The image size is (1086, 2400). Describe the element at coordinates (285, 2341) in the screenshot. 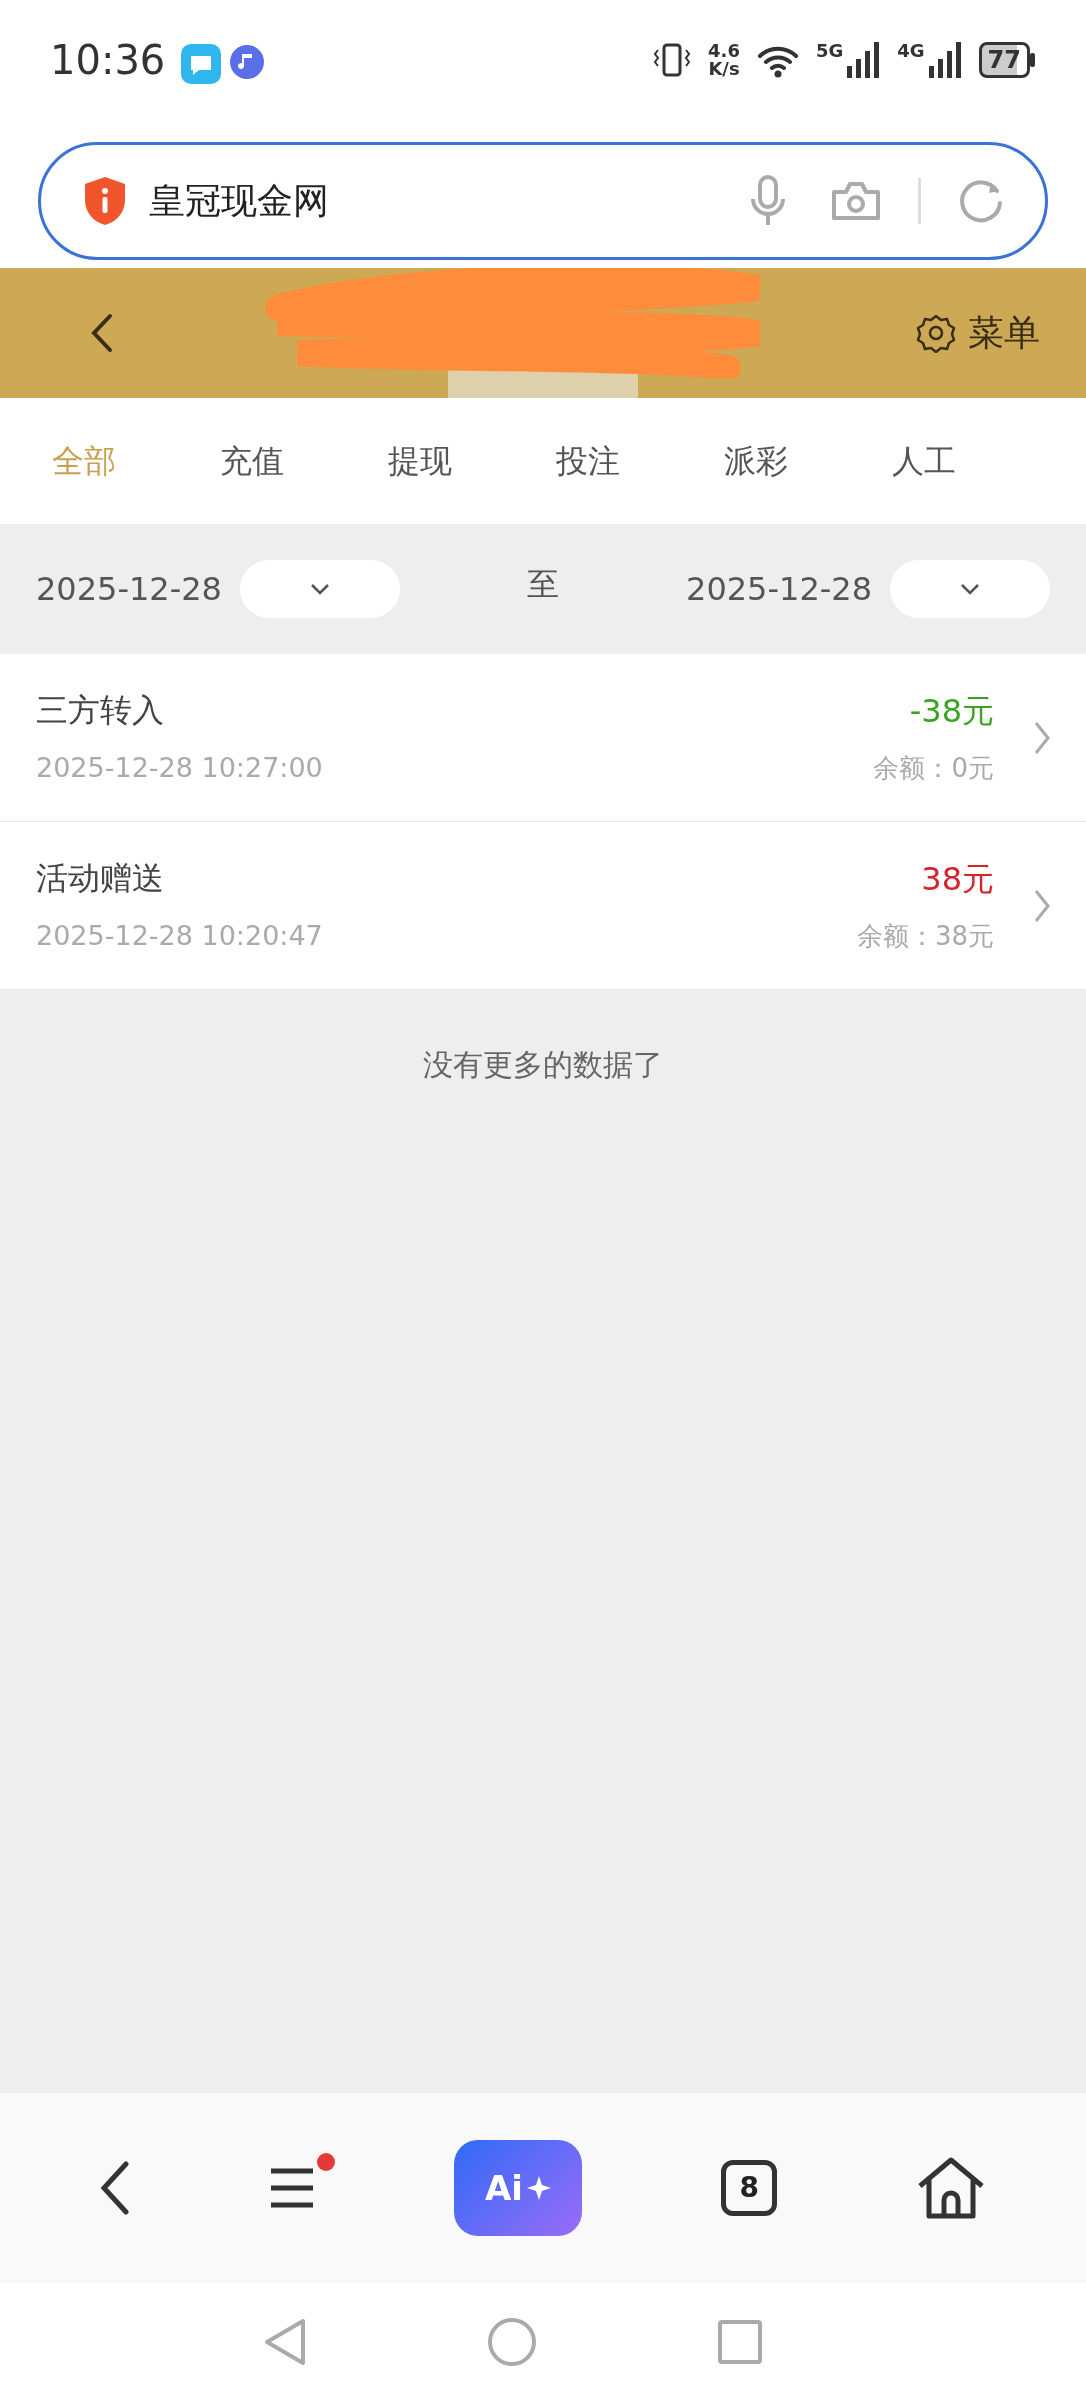

I see `back-triangle-icon` at that location.